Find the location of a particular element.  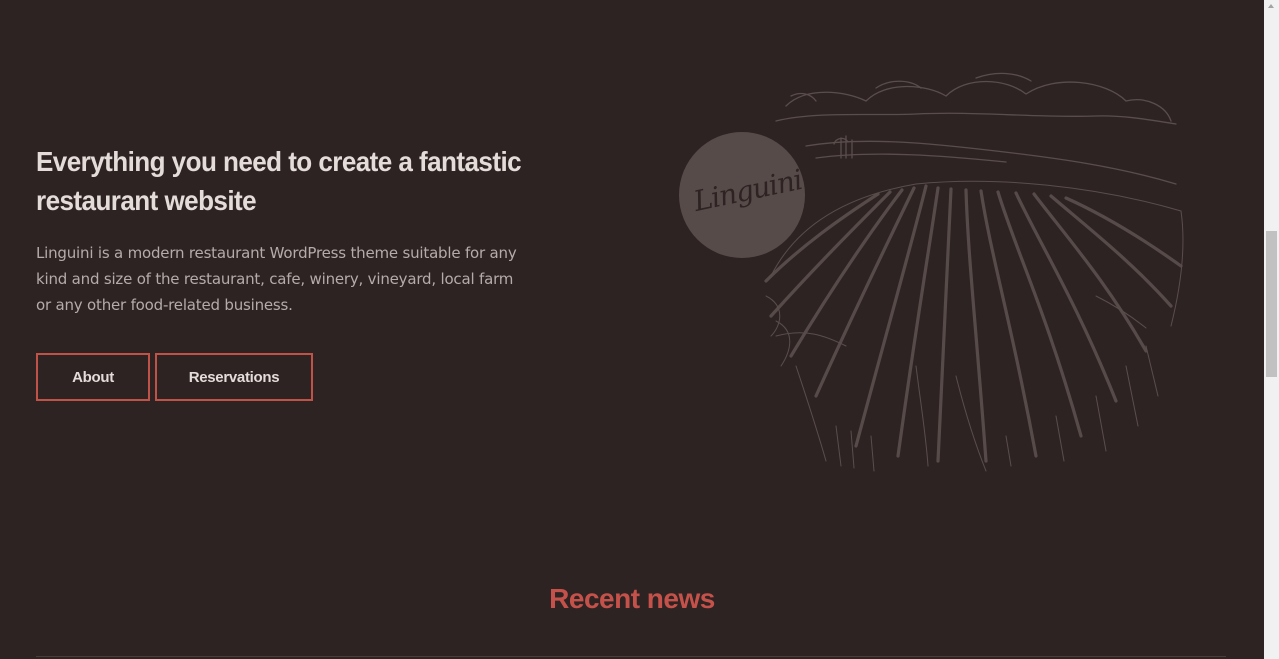

vertical-scrollbar is located at coordinates (1271, 329).